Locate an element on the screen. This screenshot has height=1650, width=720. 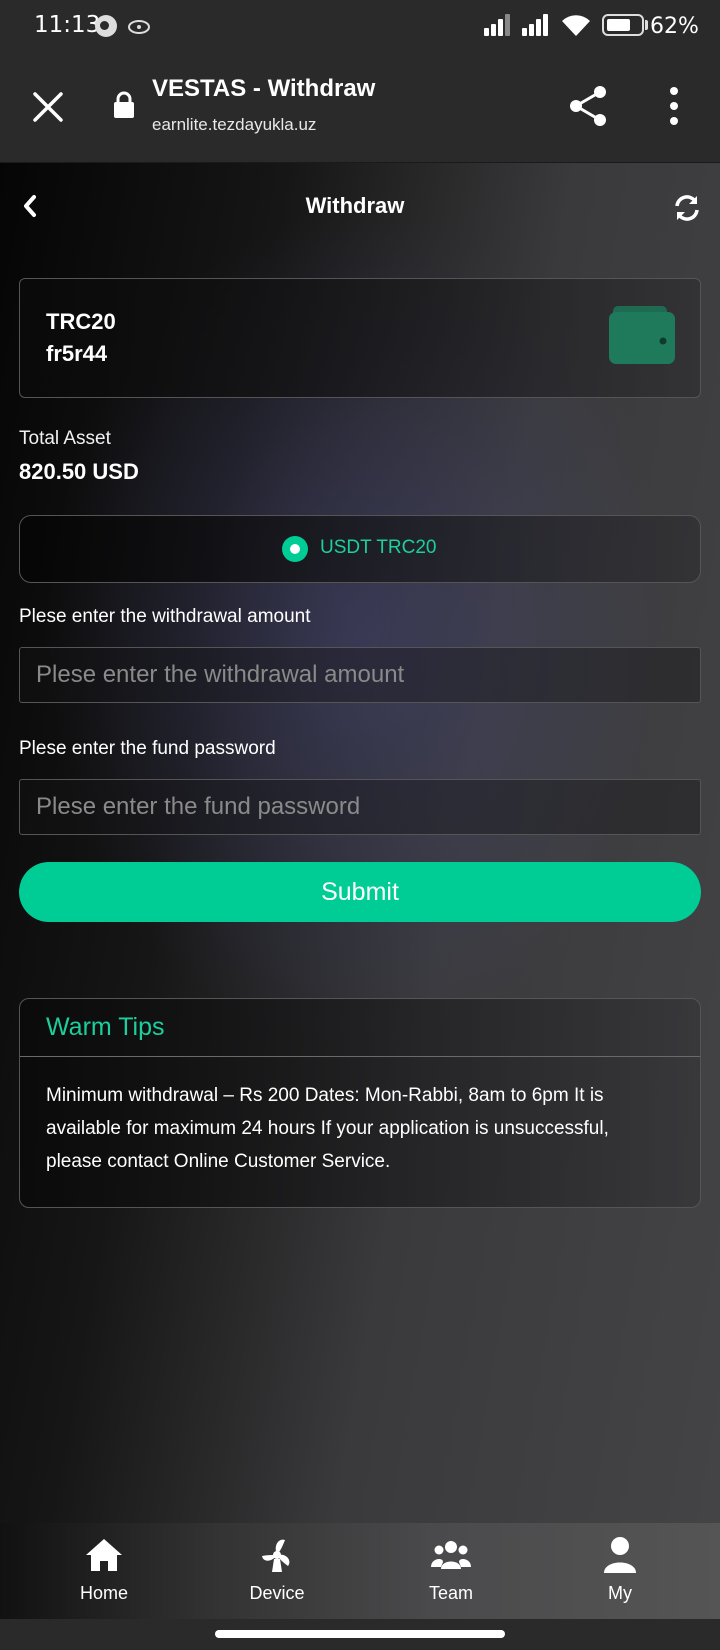
nav-label-home: Home is located at coordinates (103, 1593).